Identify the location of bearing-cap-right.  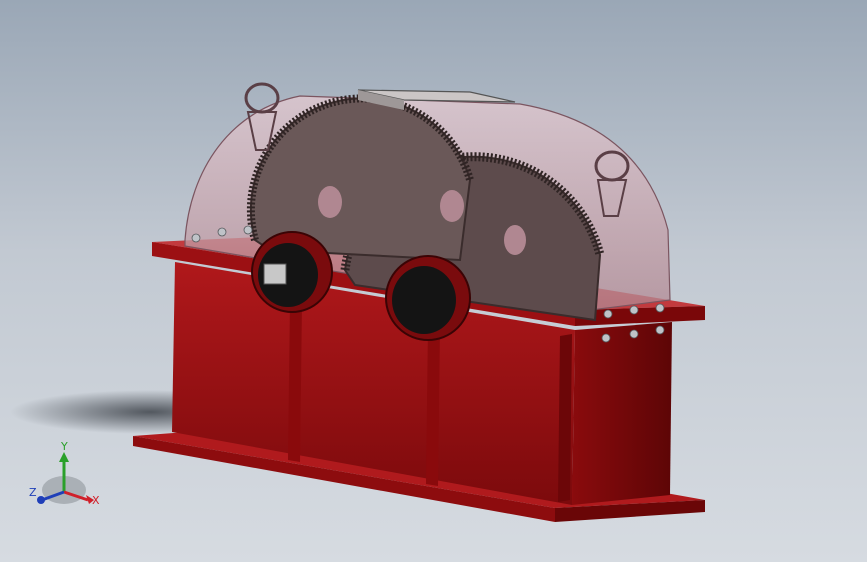
(424, 300).